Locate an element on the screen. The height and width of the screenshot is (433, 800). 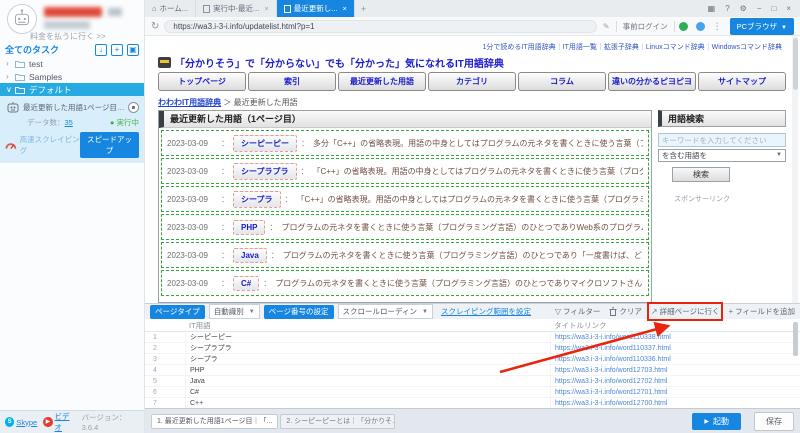
search-button: 検索 is located at coordinates (701, 174).